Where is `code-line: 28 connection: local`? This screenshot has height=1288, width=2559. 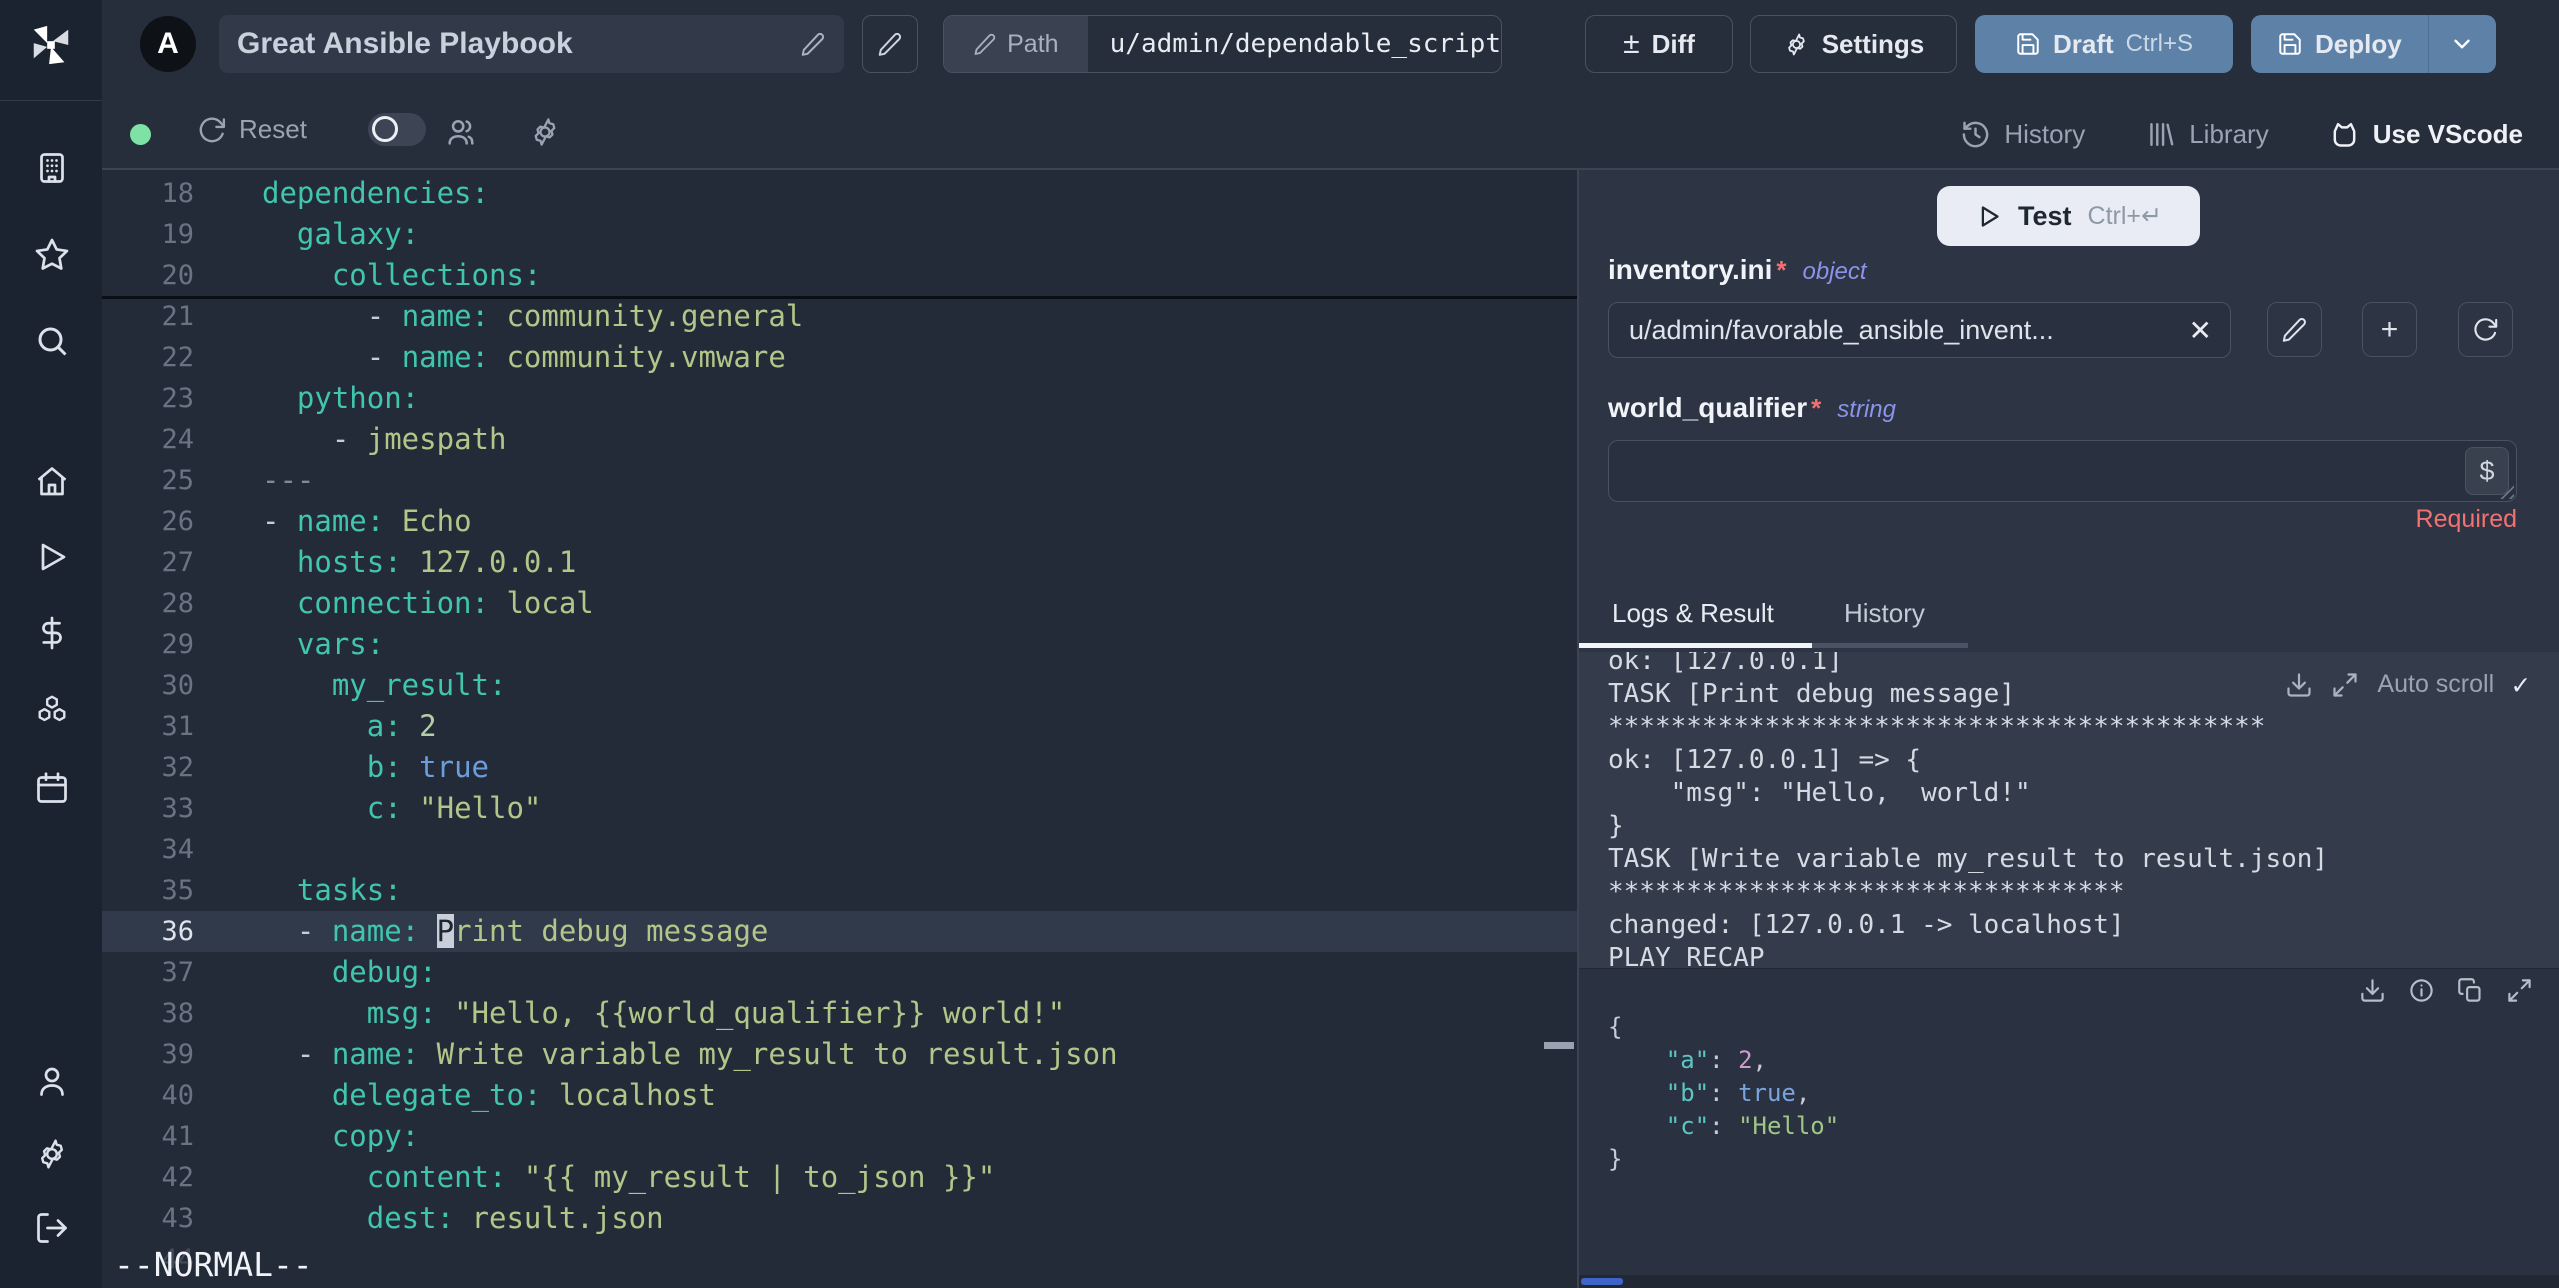
code-line: 28 connection: local is located at coordinates (839, 603).